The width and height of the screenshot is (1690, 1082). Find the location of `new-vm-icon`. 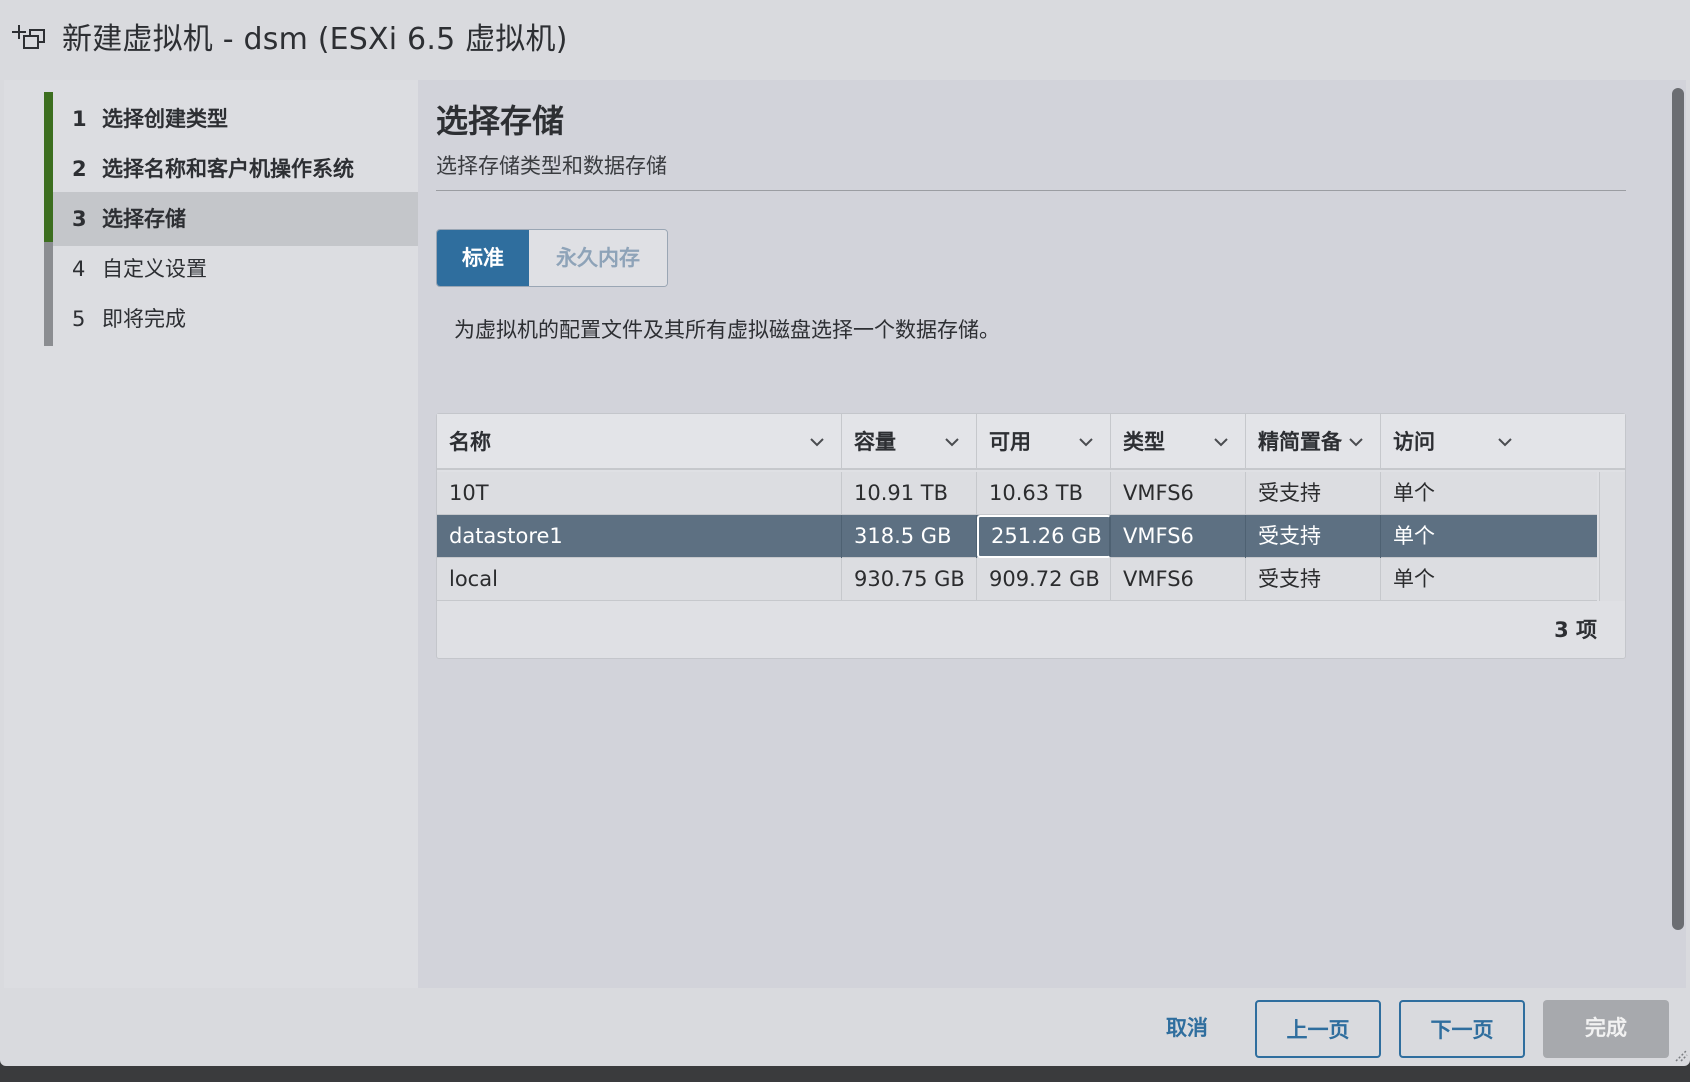

new-vm-icon is located at coordinates (30, 36).